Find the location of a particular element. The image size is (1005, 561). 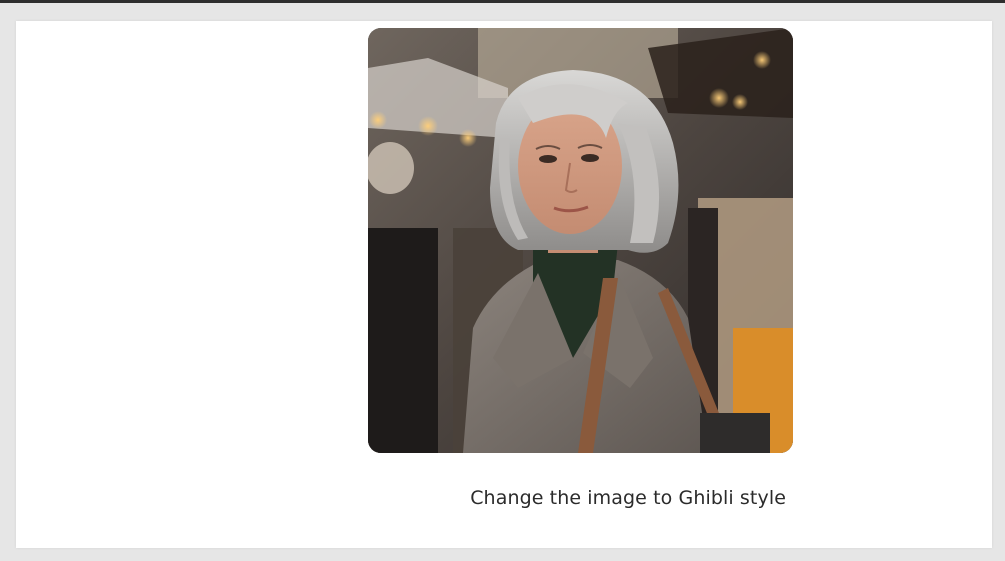

window-top-edge is located at coordinates (502, 1).